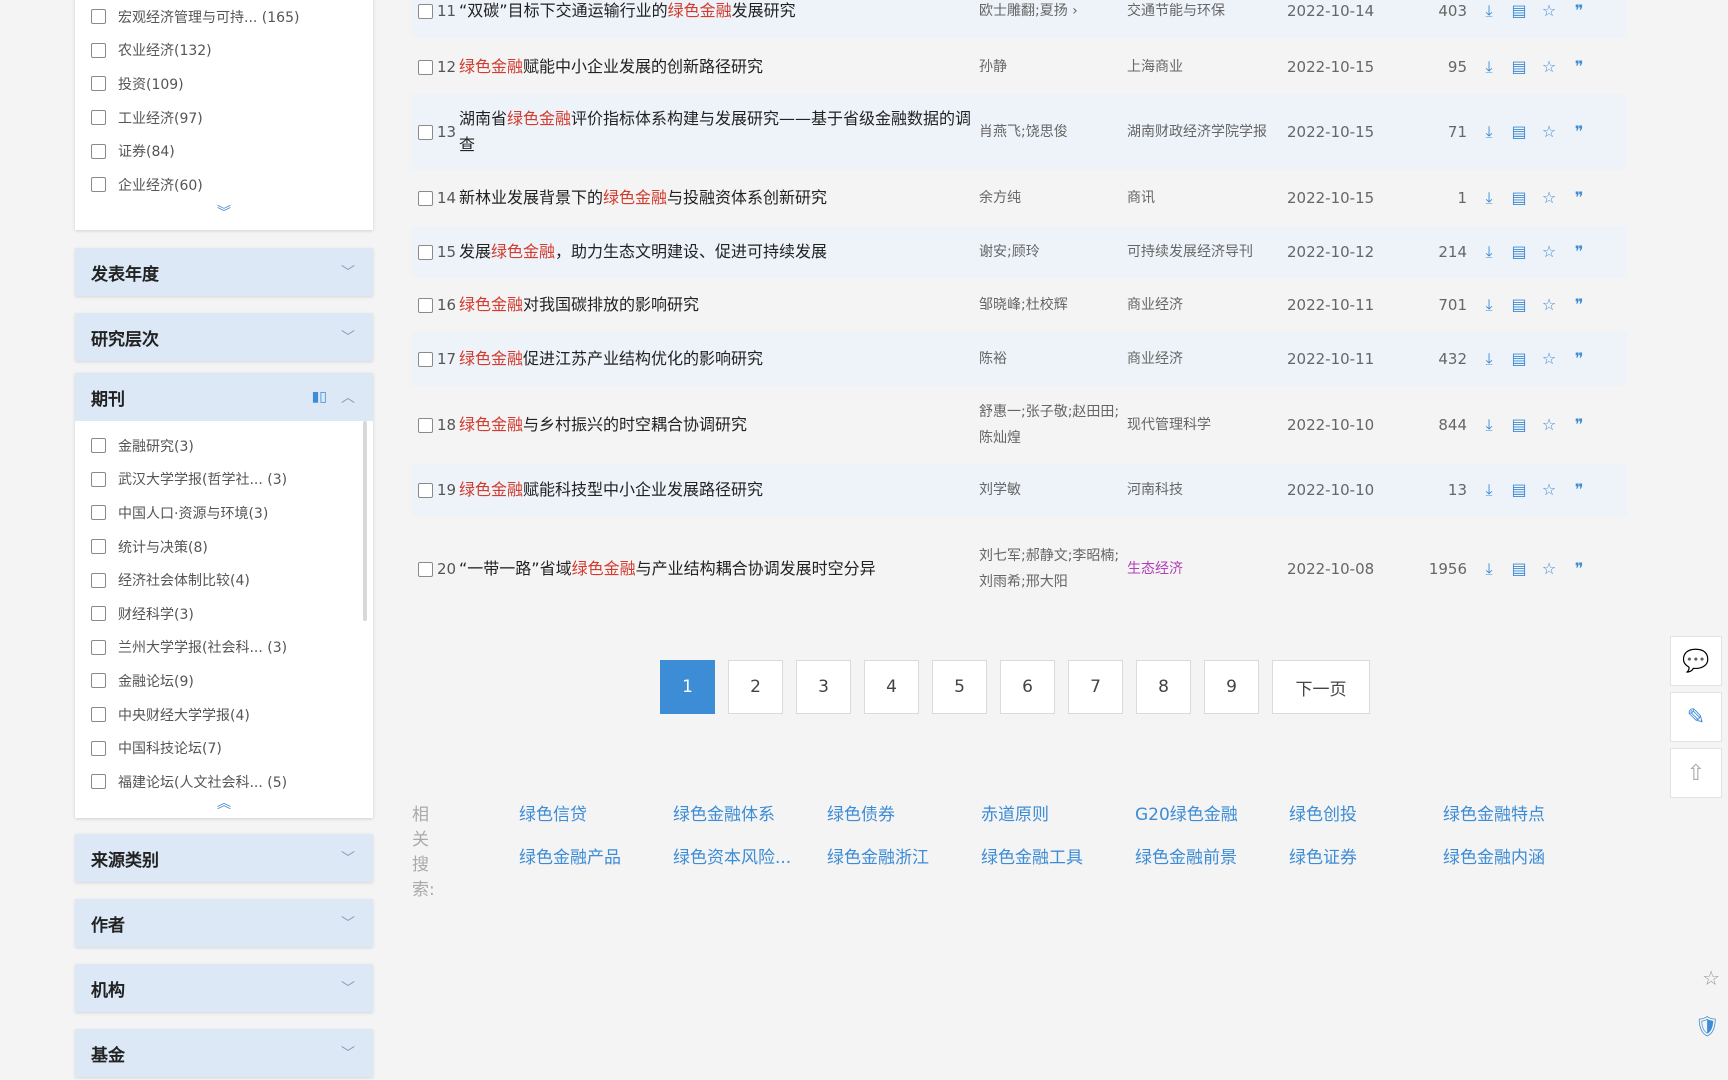 Image resolution: width=1728 pixels, height=1080 pixels. What do you see at coordinates (750, 812) in the screenshot?
I see `related-term-link: 绿色金融体系` at bounding box center [750, 812].